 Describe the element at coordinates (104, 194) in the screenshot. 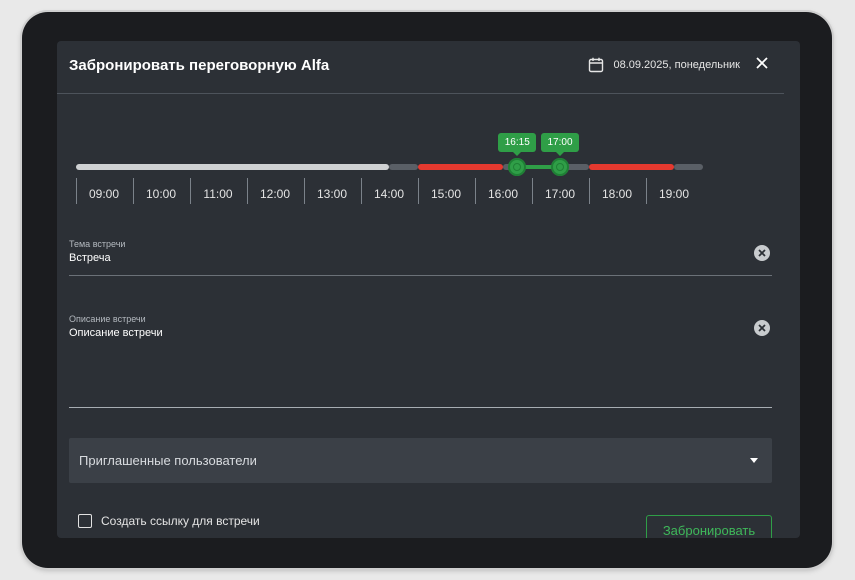

I see `hour-label: 09:00` at that location.